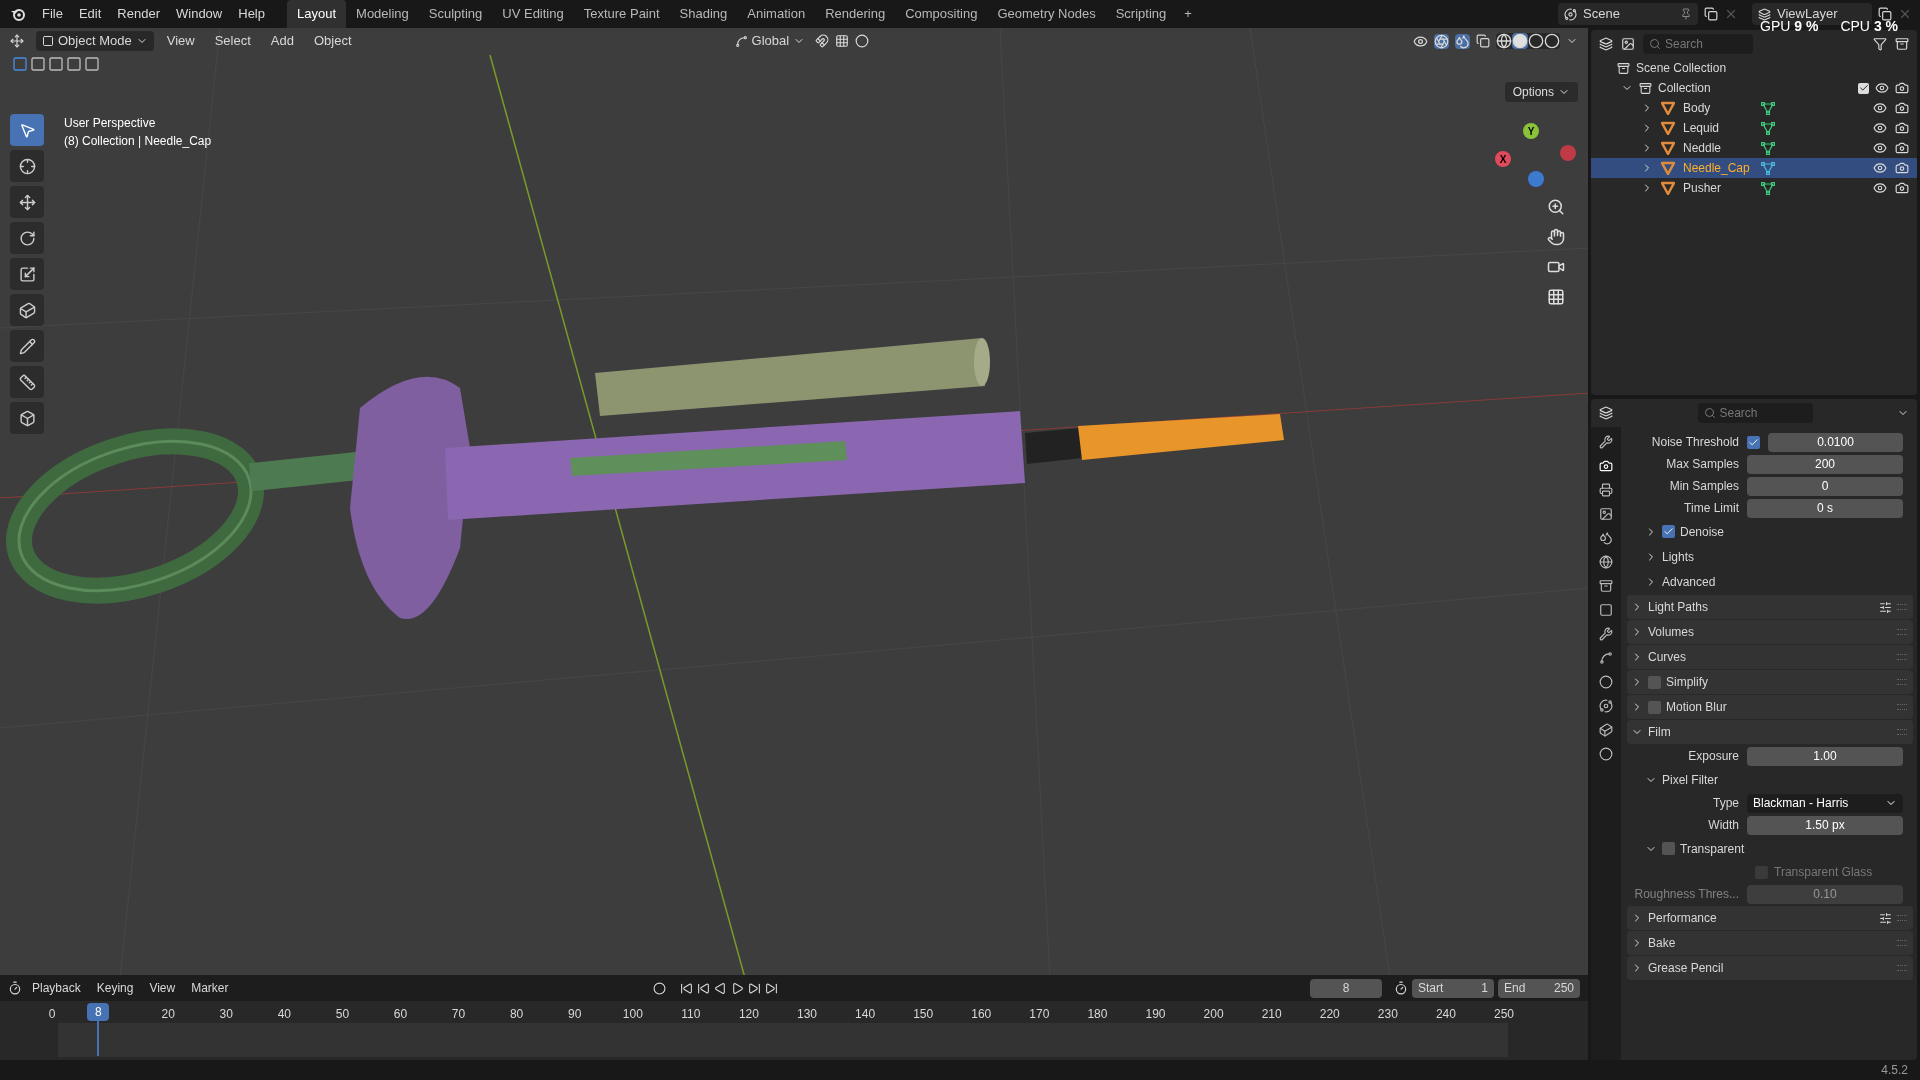  Describe the element at coordinates (95, 41) in the screenshot. I see `mode-dropdown: Object Mode` at that location.